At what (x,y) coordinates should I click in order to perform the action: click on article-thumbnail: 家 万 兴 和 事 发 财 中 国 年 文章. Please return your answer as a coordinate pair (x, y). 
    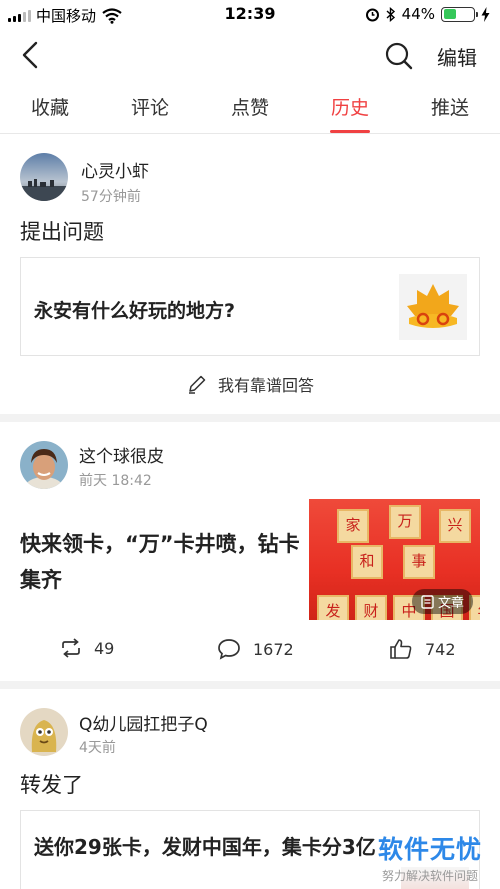
    Looking at the image, I should click on (394, 559).